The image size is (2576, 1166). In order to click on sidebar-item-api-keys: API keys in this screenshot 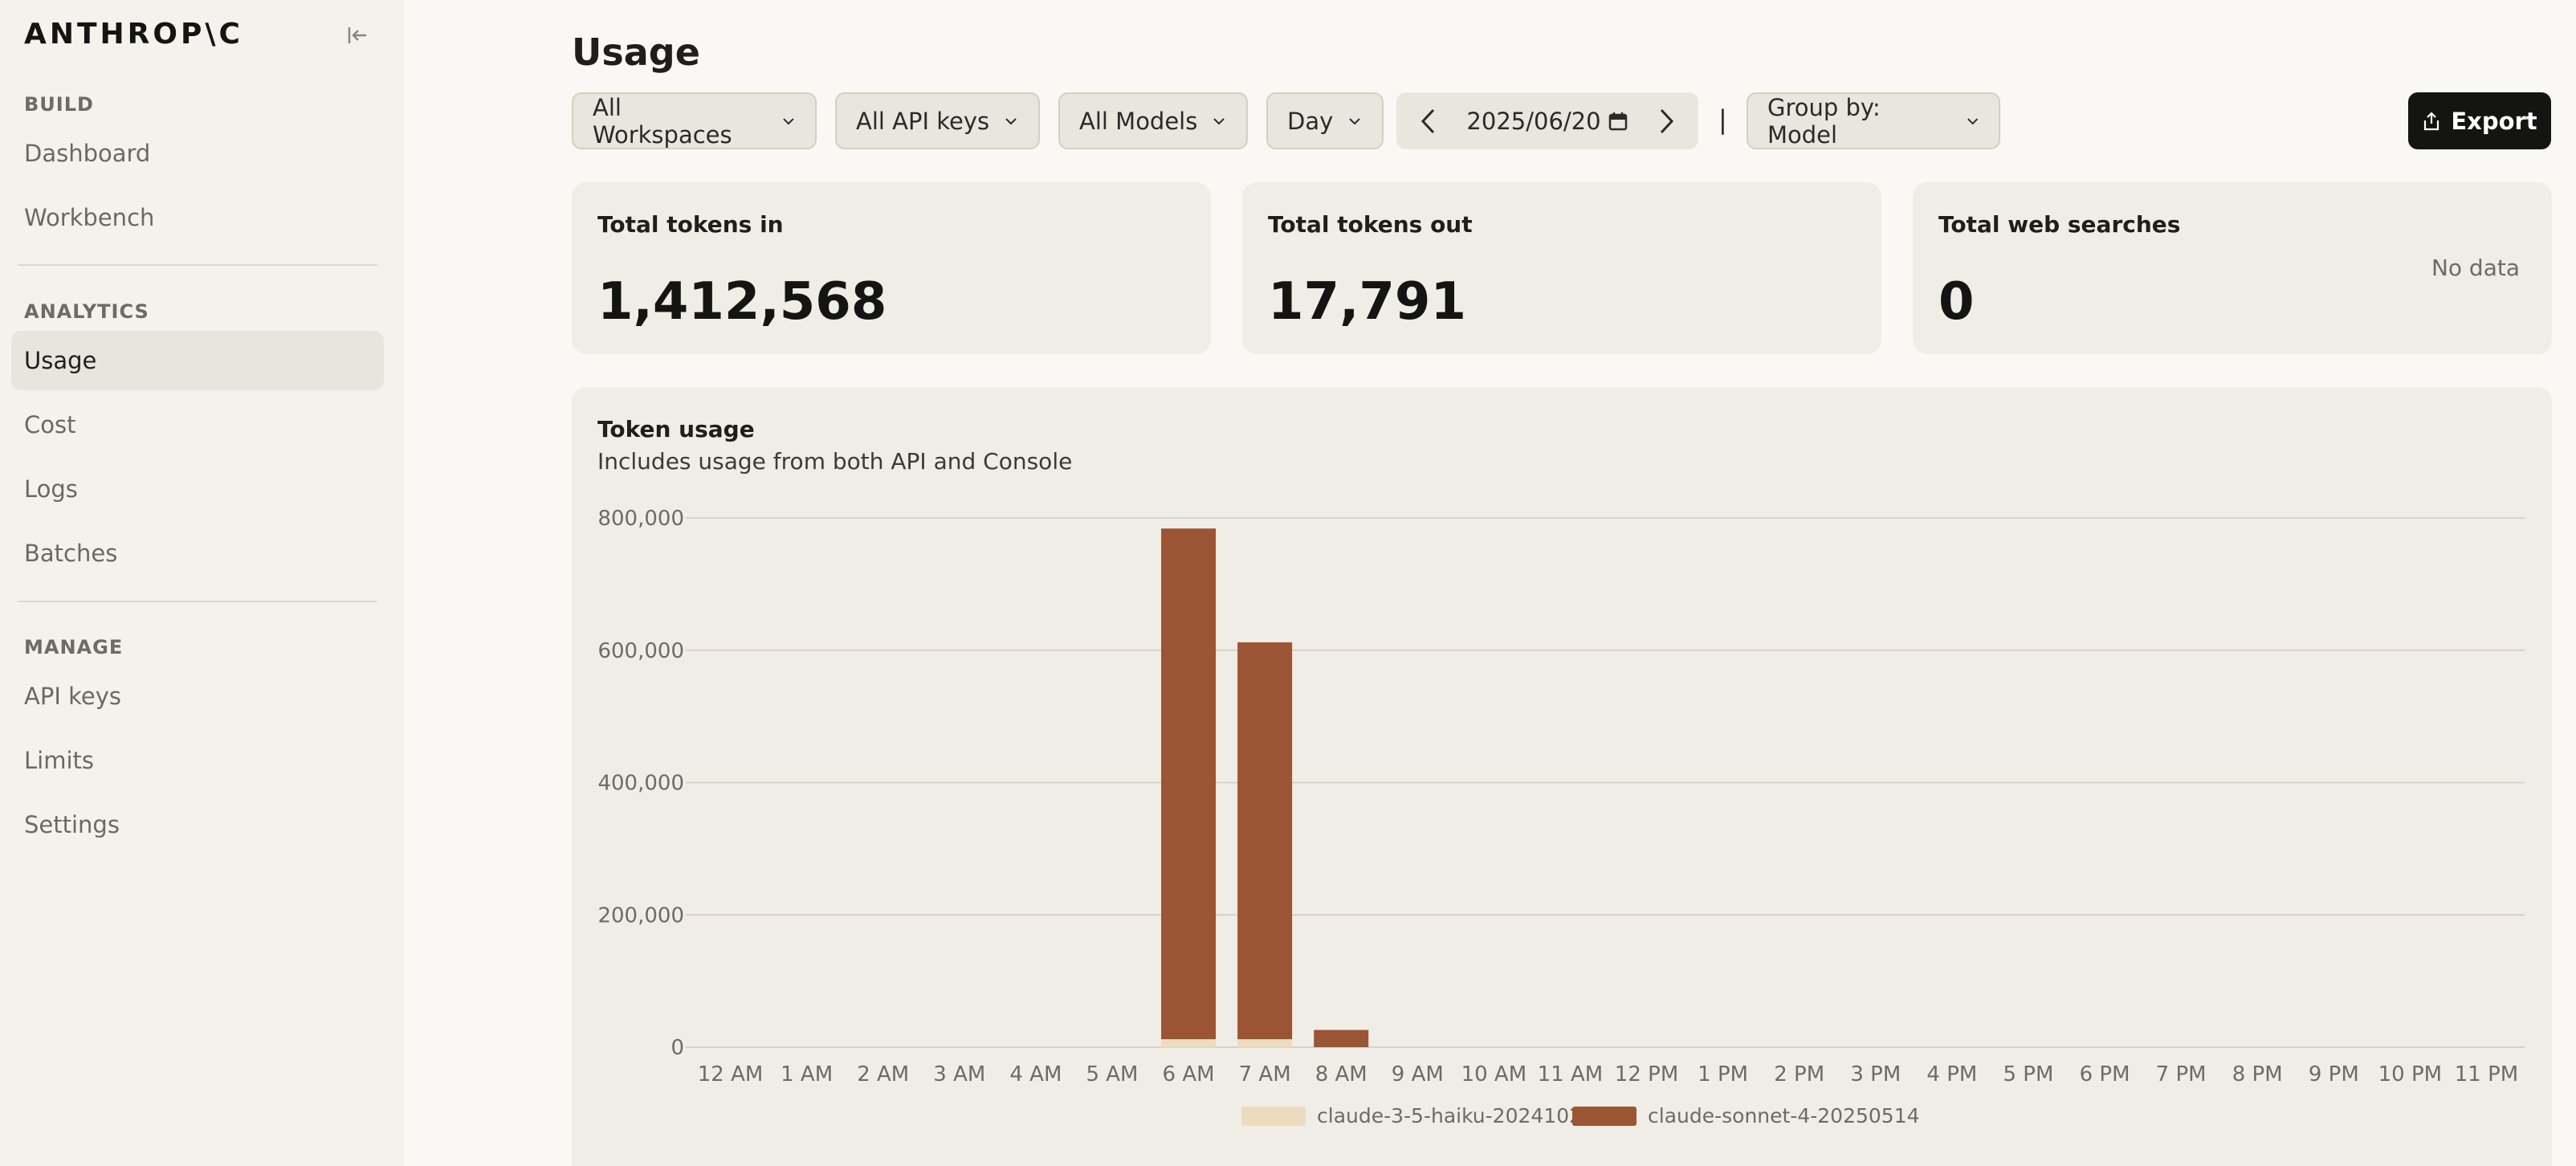, I will do `click(197, 696)`.